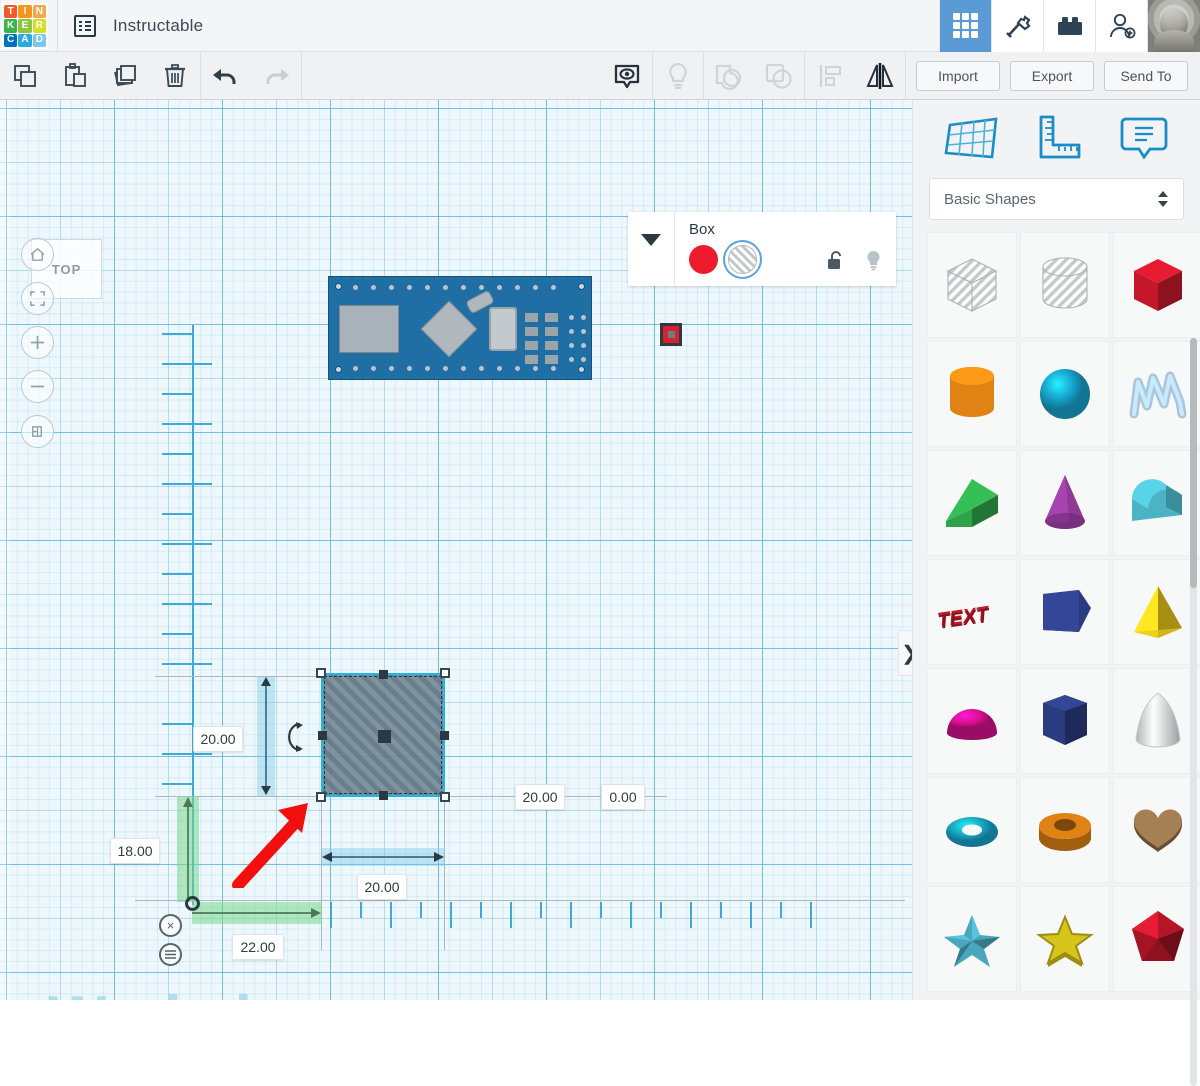  Describe the element at coordinates (39, 26) in the screenshot. I see `logo-tile: R` at that location.